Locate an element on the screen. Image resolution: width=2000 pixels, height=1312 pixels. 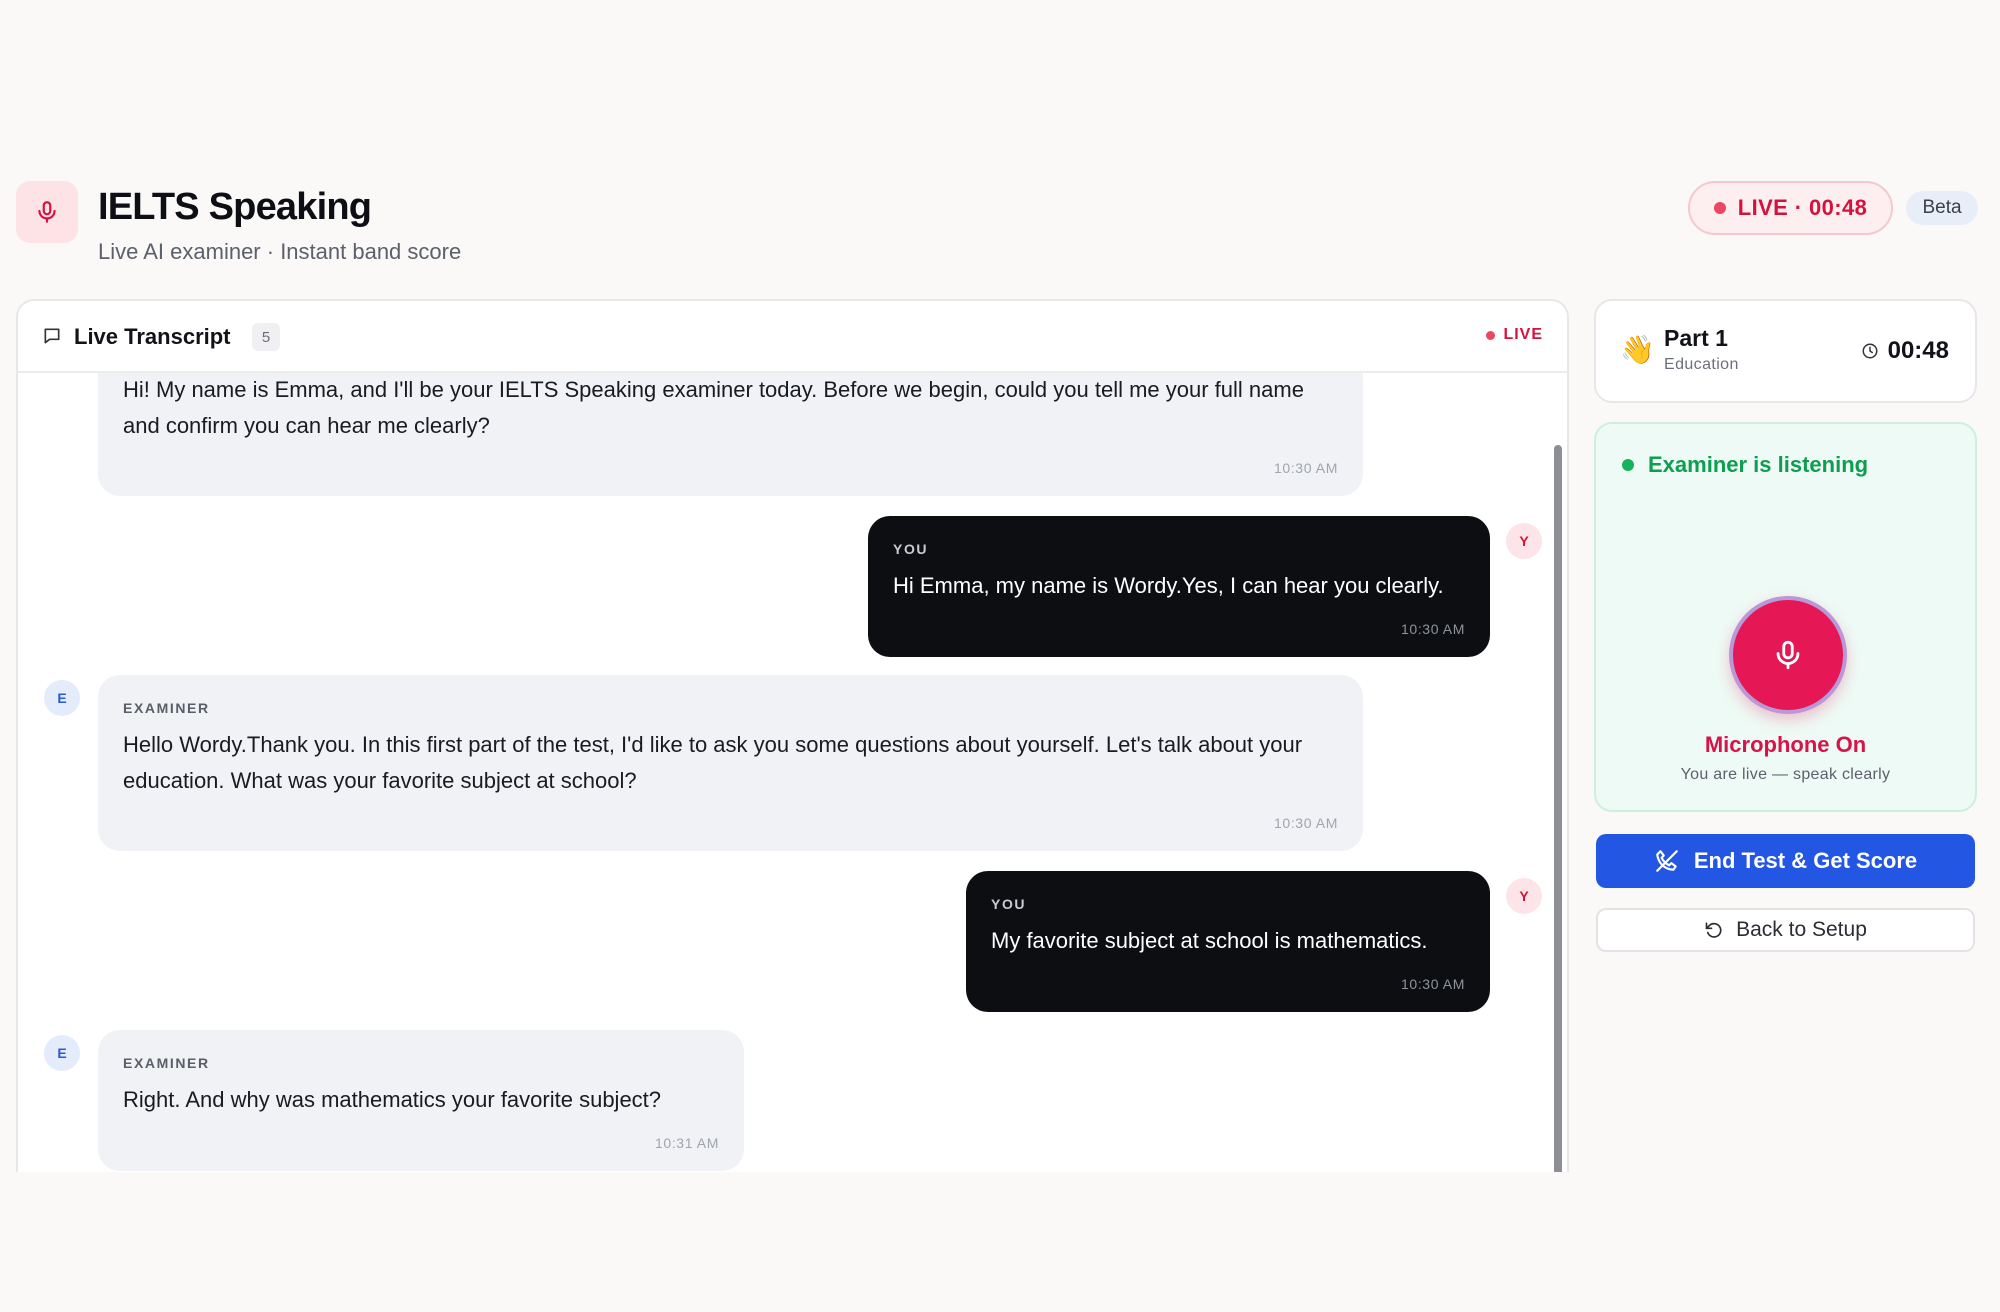
live-timer-badge: LIVE · 00:48 is located at coordinates (1790, 208).